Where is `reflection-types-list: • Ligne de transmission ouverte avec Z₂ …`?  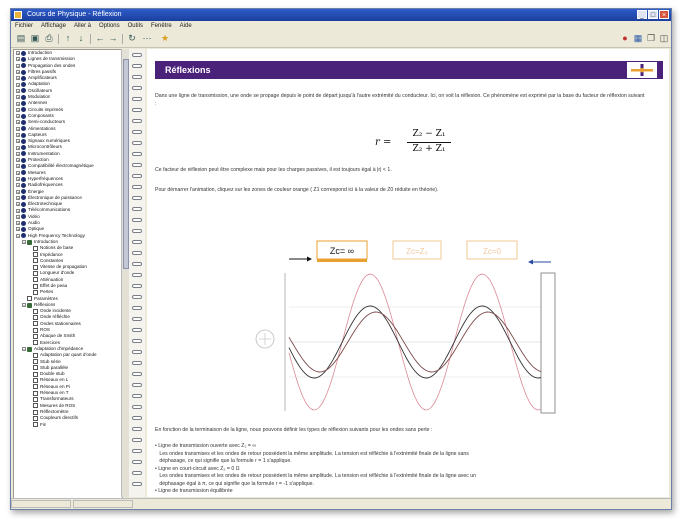
reflection-types-list: • Ligne de transmission ouverte avec Z₂ … is located at coordinates (400, 469).